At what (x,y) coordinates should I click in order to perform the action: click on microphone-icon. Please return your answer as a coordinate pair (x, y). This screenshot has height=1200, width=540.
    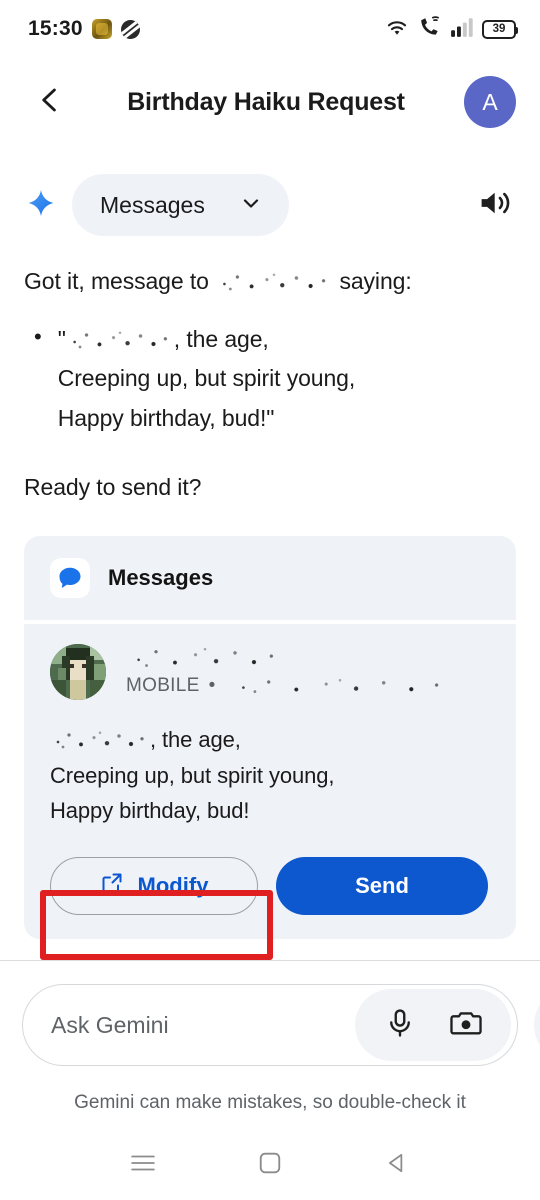
    Looking at the image, I should click on (400, 1025).